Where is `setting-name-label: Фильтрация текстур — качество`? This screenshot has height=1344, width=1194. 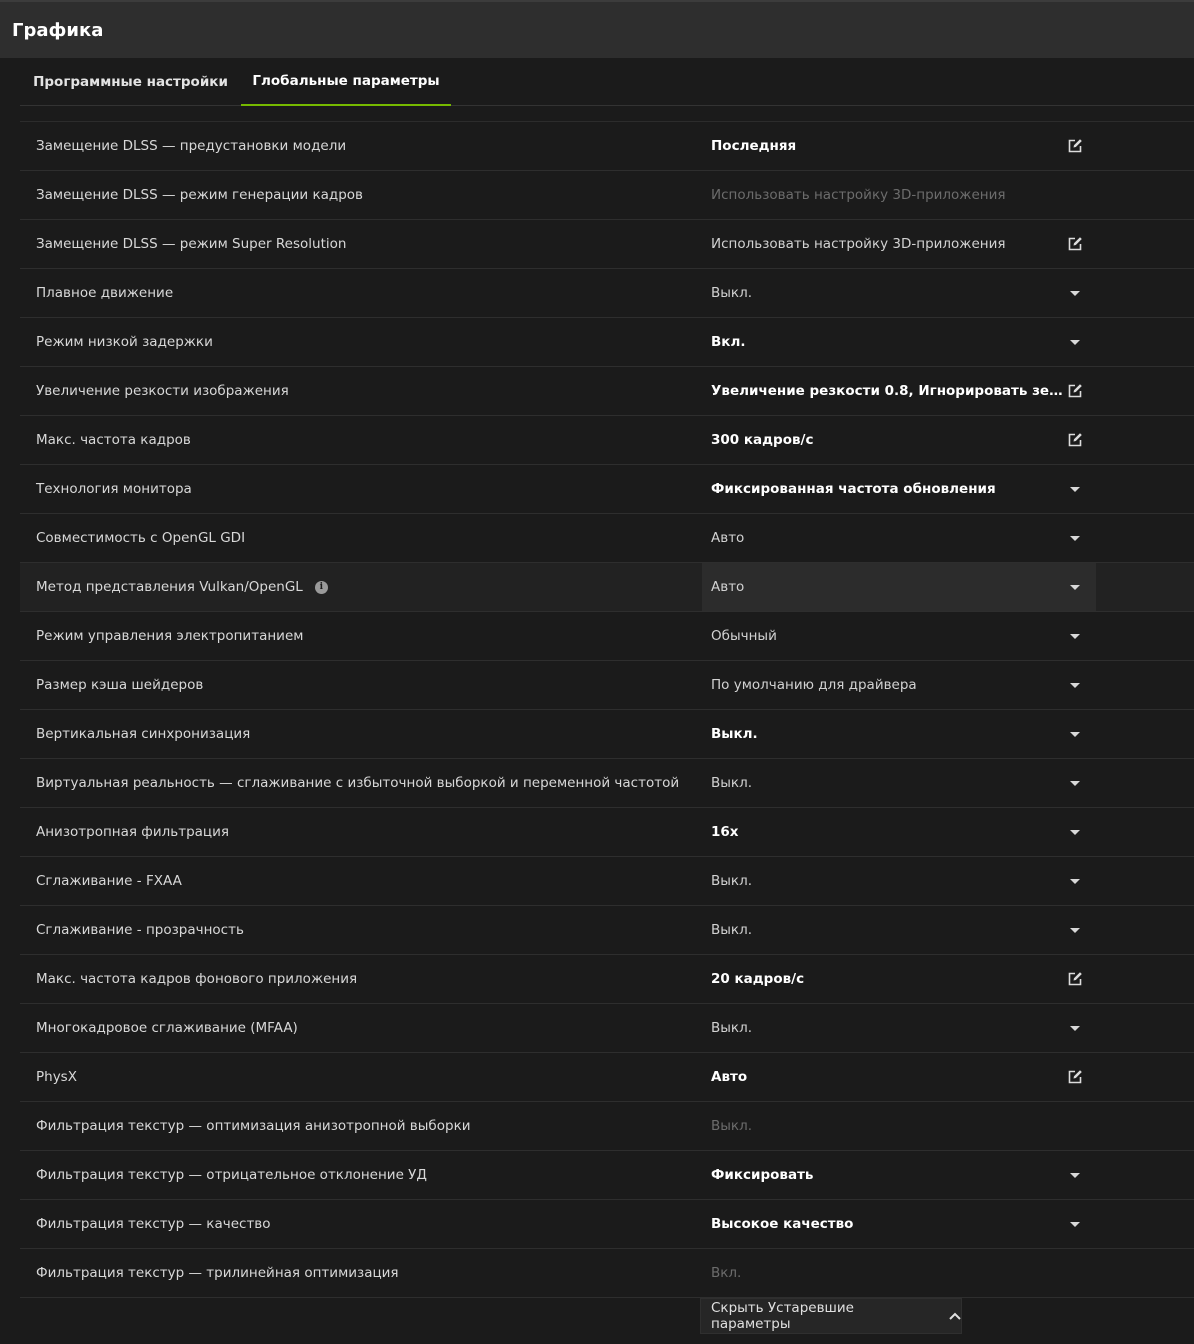 setting-name-label: Фильтрация текстур — качество is located at coordinates (153, 1224).